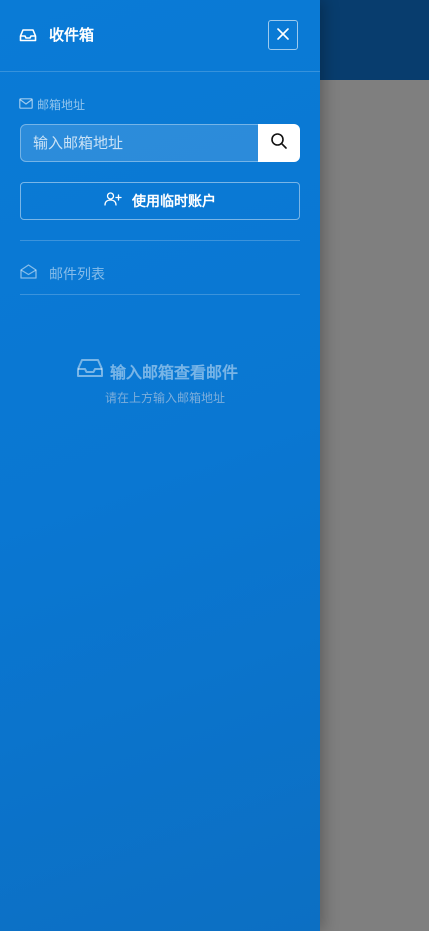  I want to click on drawer-title: 收件箱, so click(72, 35).